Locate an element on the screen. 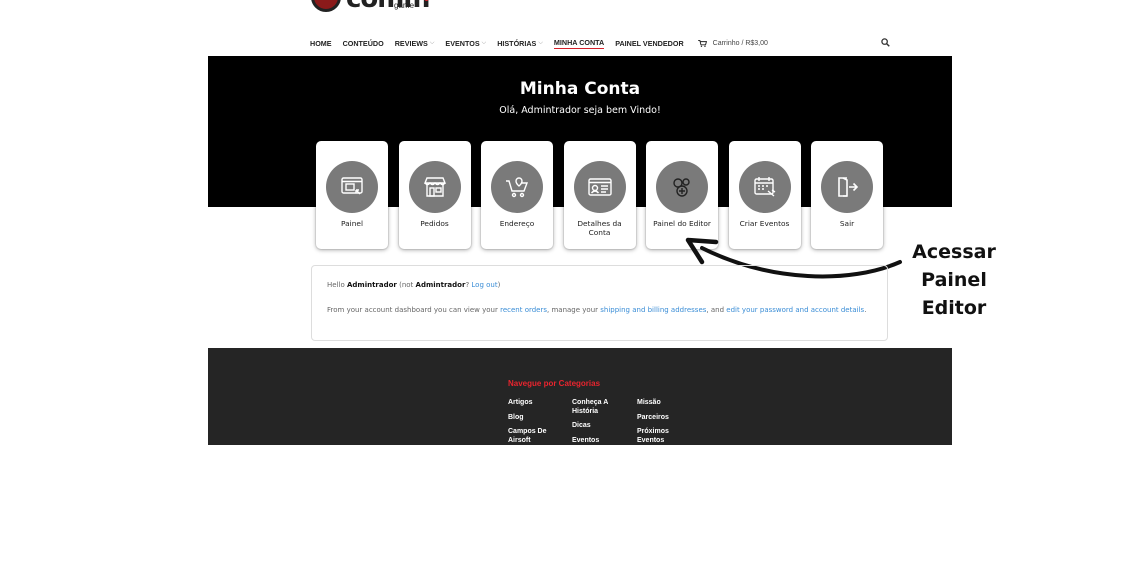 The width and height of the screenshot is (1140, 570). footer-link: Blog is located at coordinates (534, 418).